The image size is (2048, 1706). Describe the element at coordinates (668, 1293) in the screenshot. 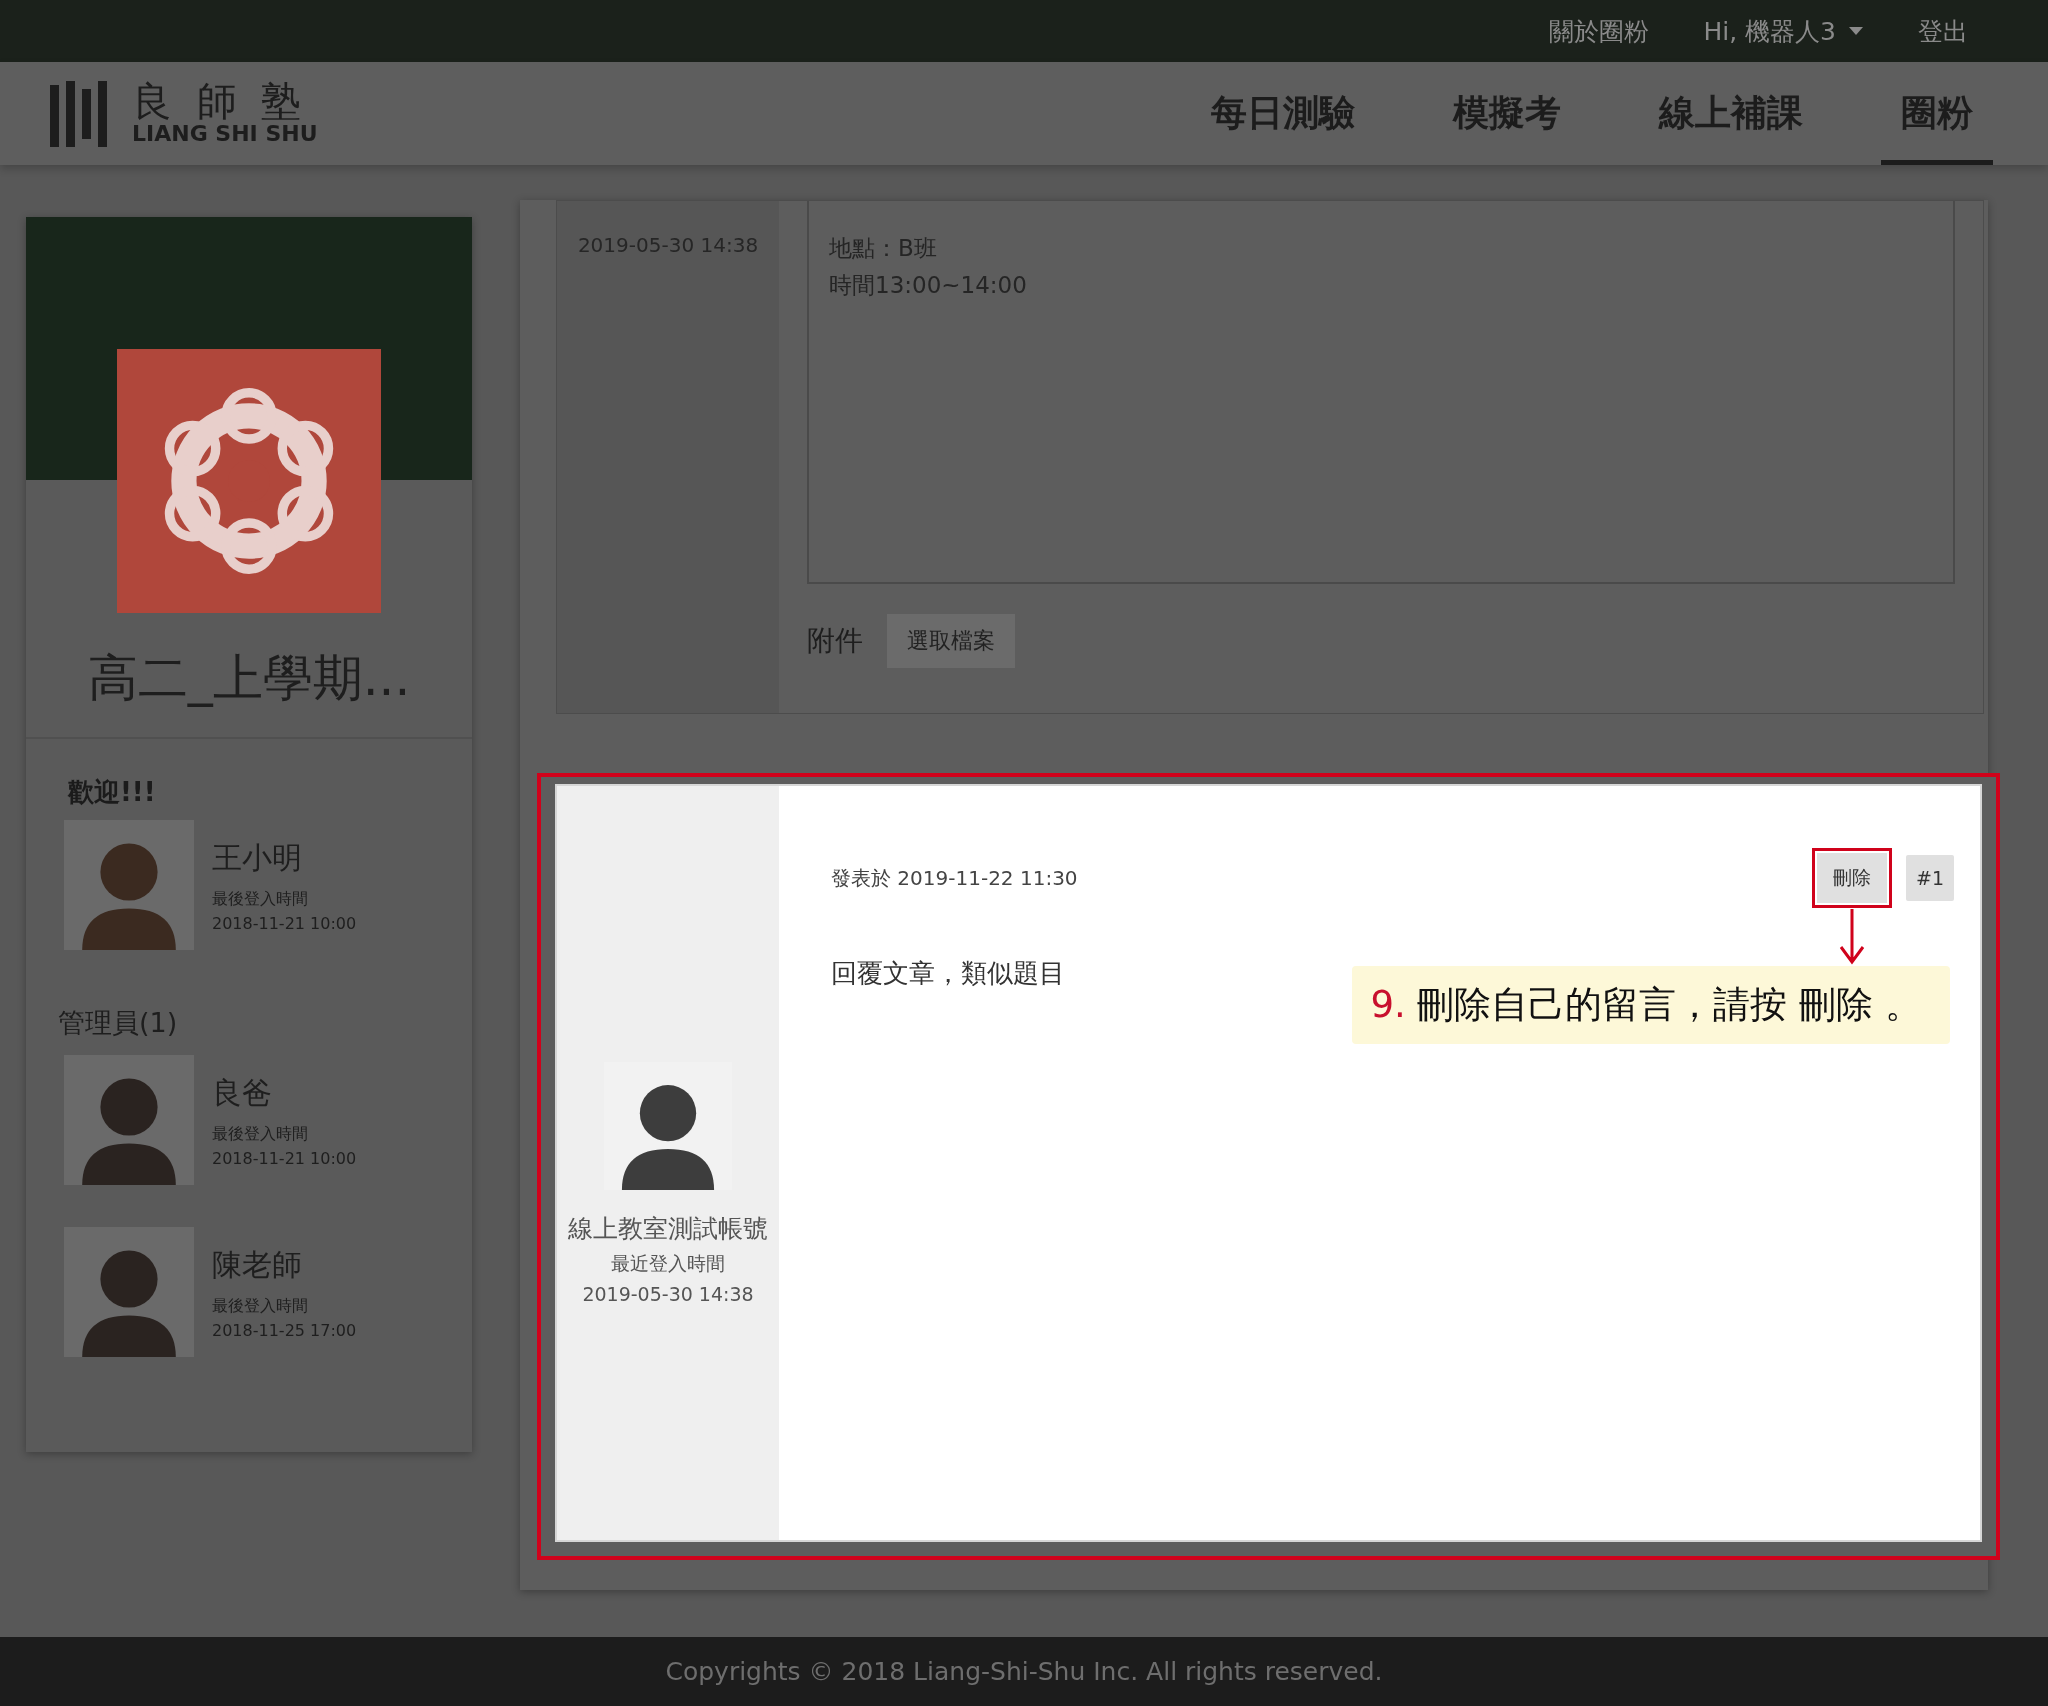

I see `last-login-time: 2019-05-30 14:38` at that location.